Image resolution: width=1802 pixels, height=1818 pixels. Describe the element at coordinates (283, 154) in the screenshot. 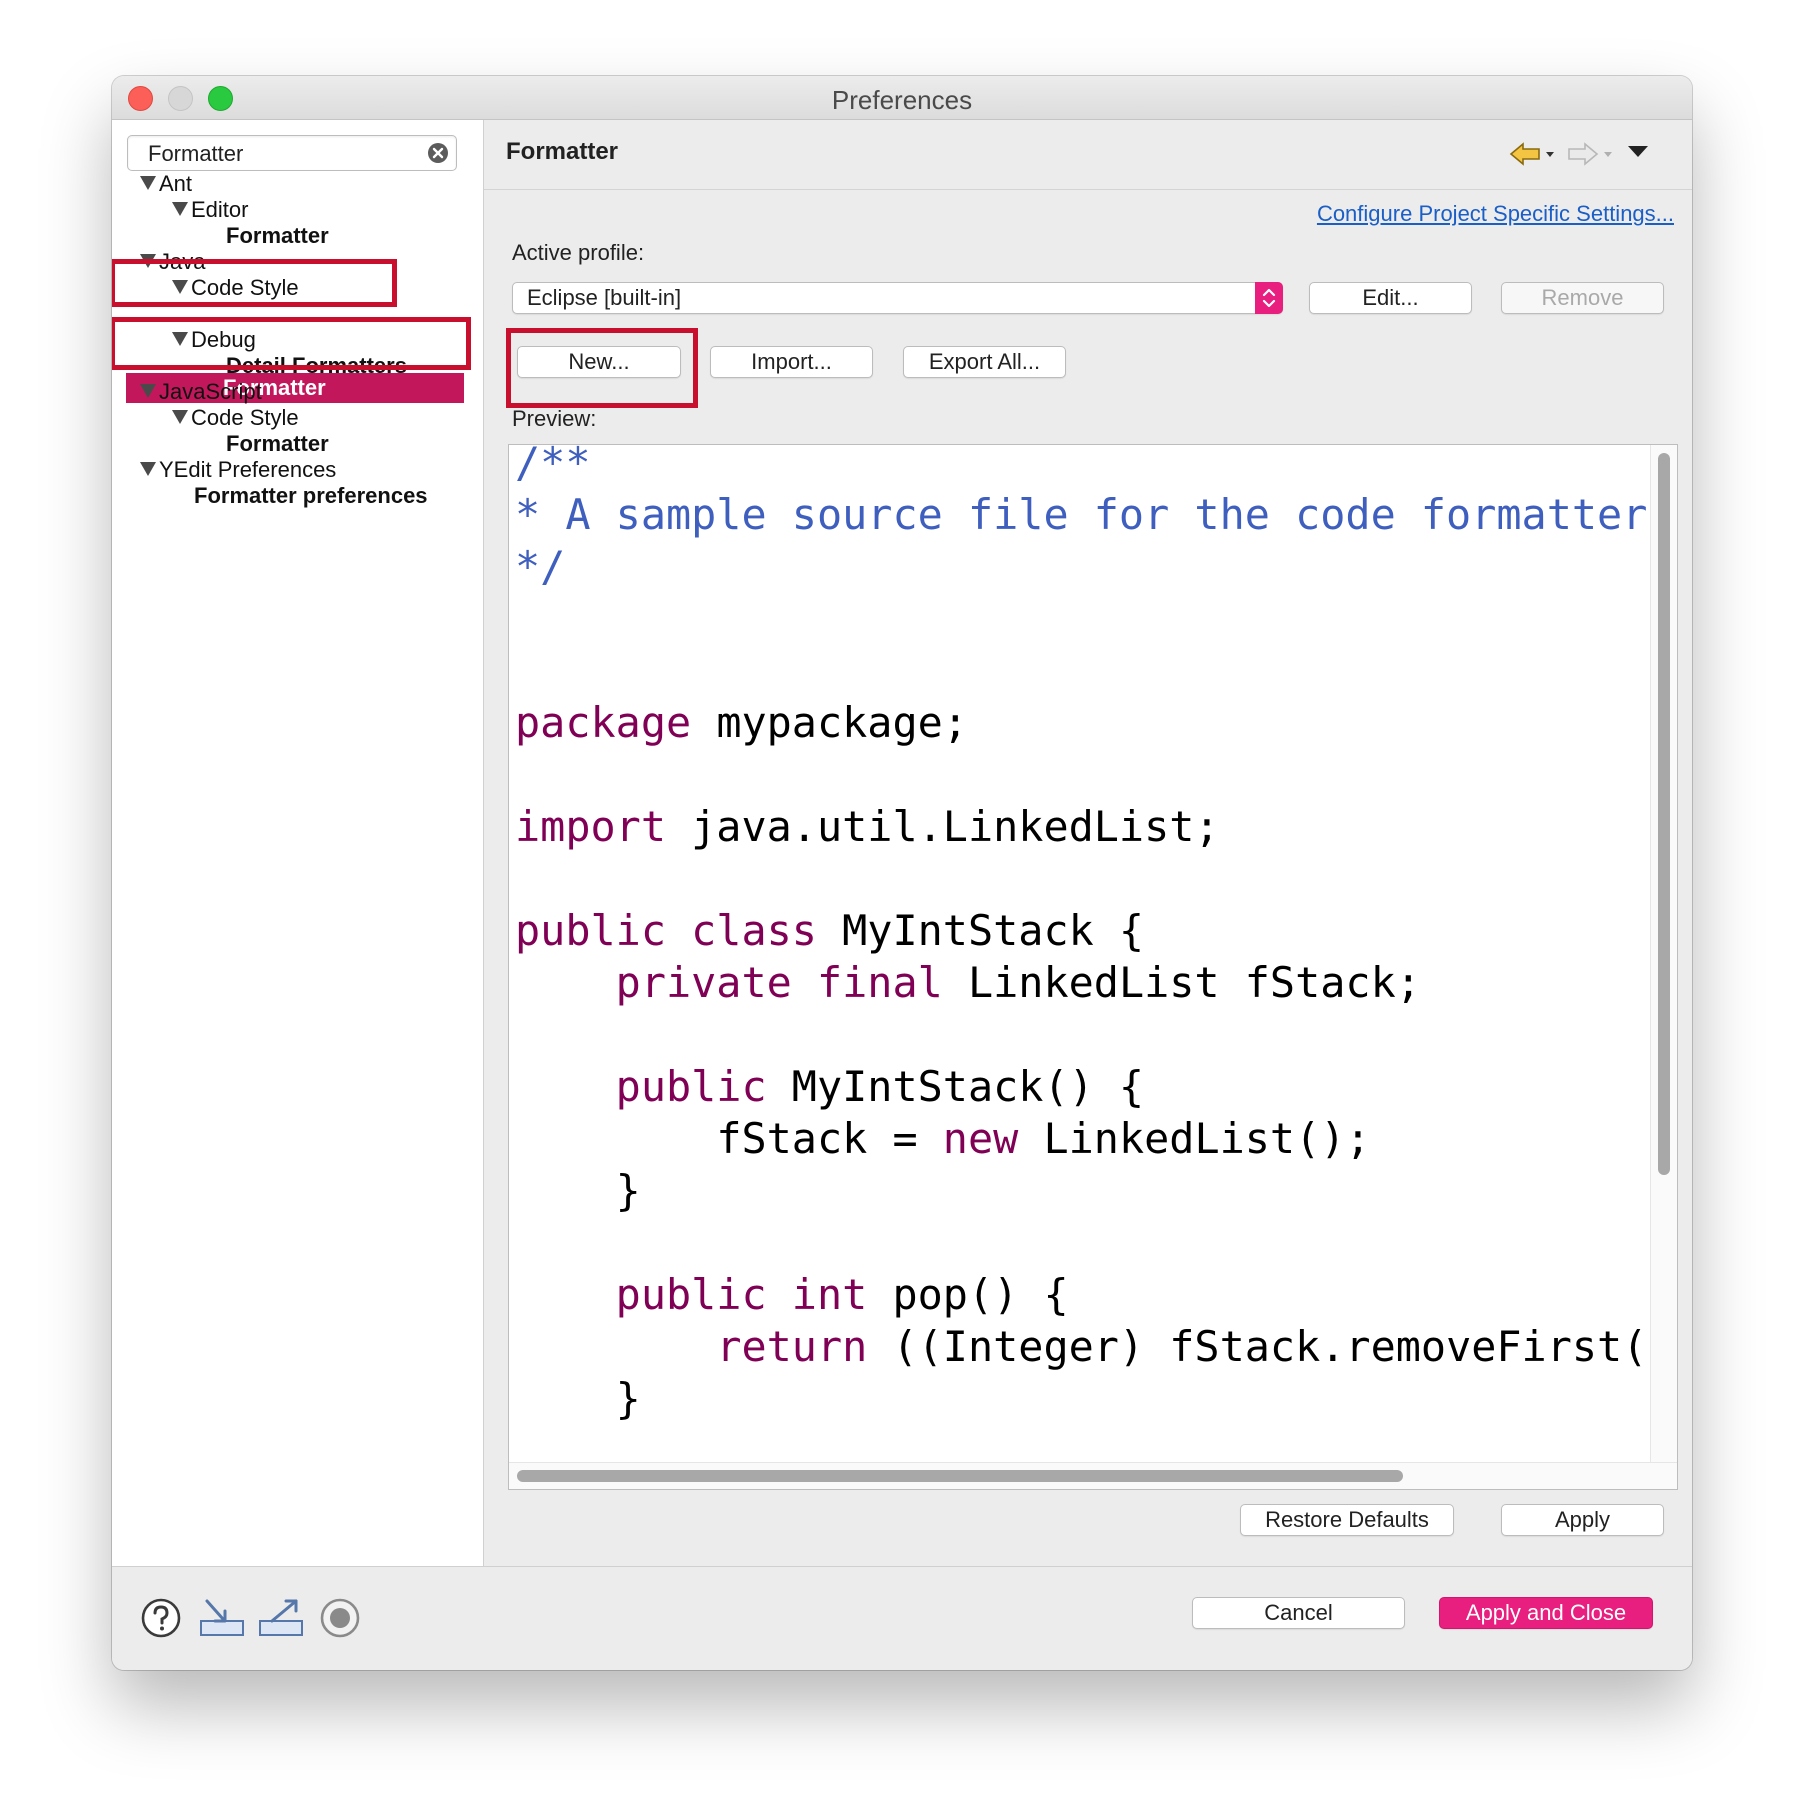

I see `filter-input` at that location.